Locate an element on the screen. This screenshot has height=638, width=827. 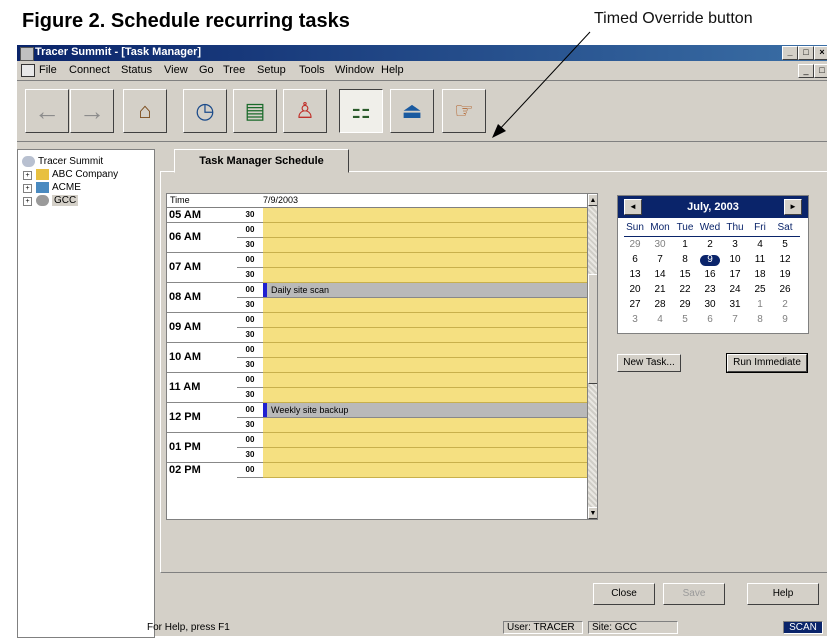
timed-override-button: ☞ is located at coordinates (464, 111).